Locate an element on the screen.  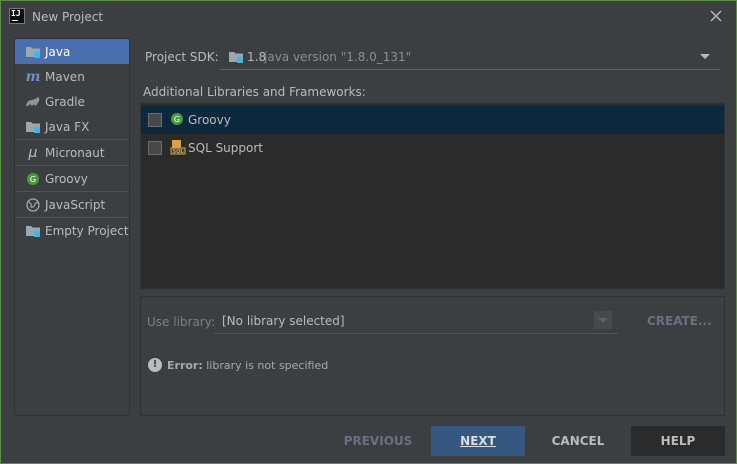
sdk-version-detail: java version "1.8.0_131" is located at coordinates (338, 57).